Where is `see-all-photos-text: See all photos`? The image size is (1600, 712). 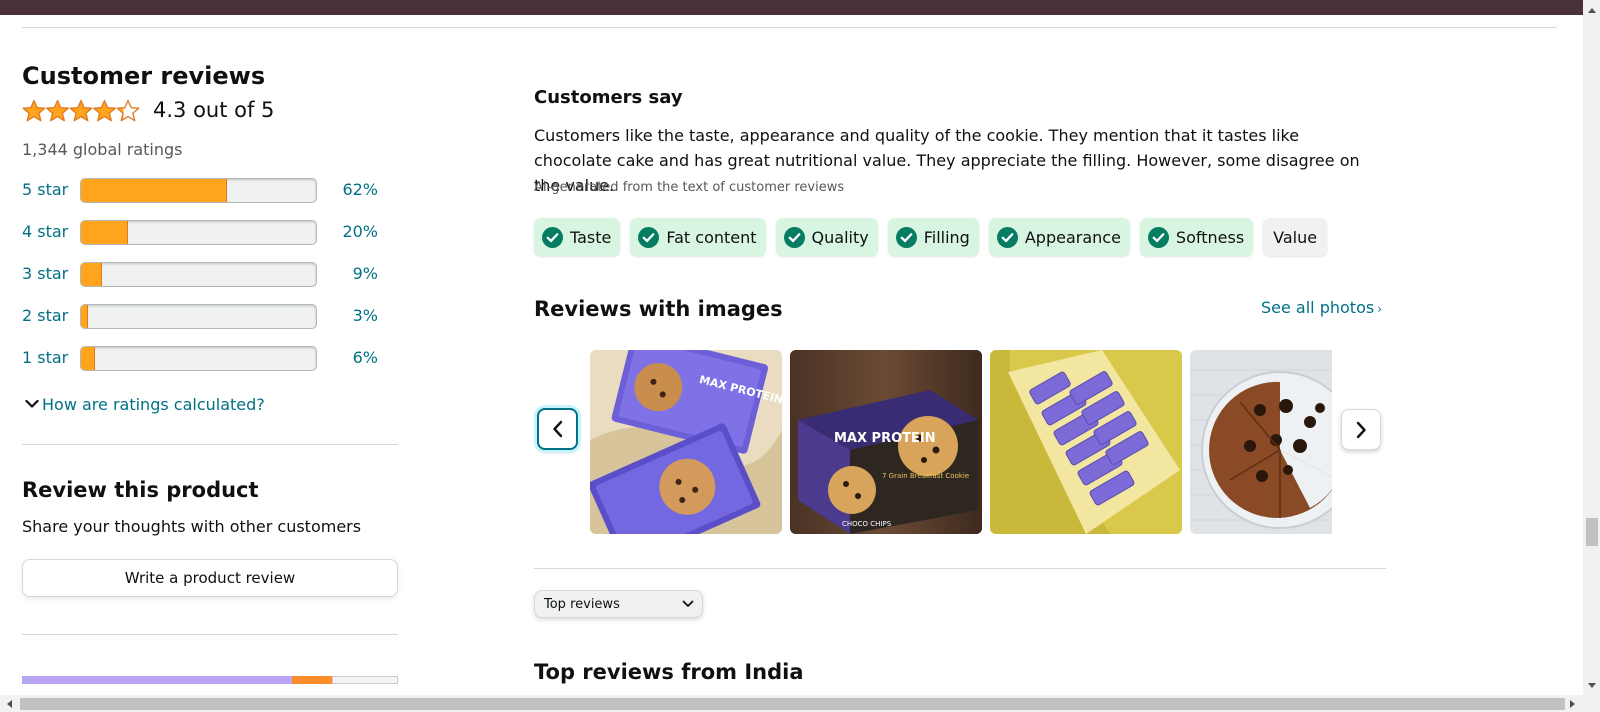
see-all-photos-text: See all photos is located at coordinates (1317, 307).